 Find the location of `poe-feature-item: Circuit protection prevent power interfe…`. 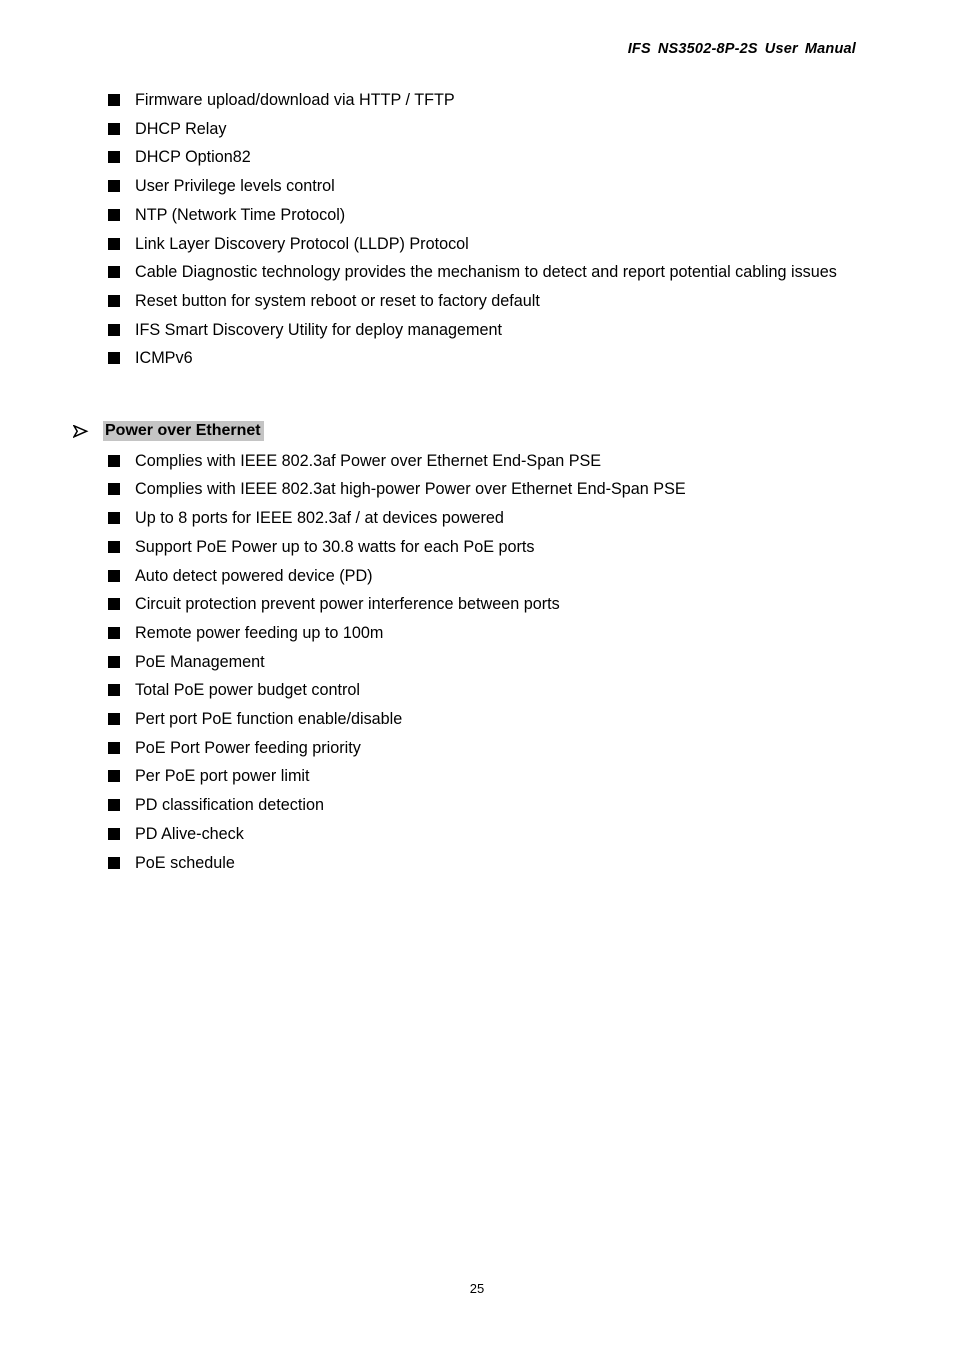

poe-feature-item: Circuit protection prevent power interfe… is located at coordinates (477, 604).